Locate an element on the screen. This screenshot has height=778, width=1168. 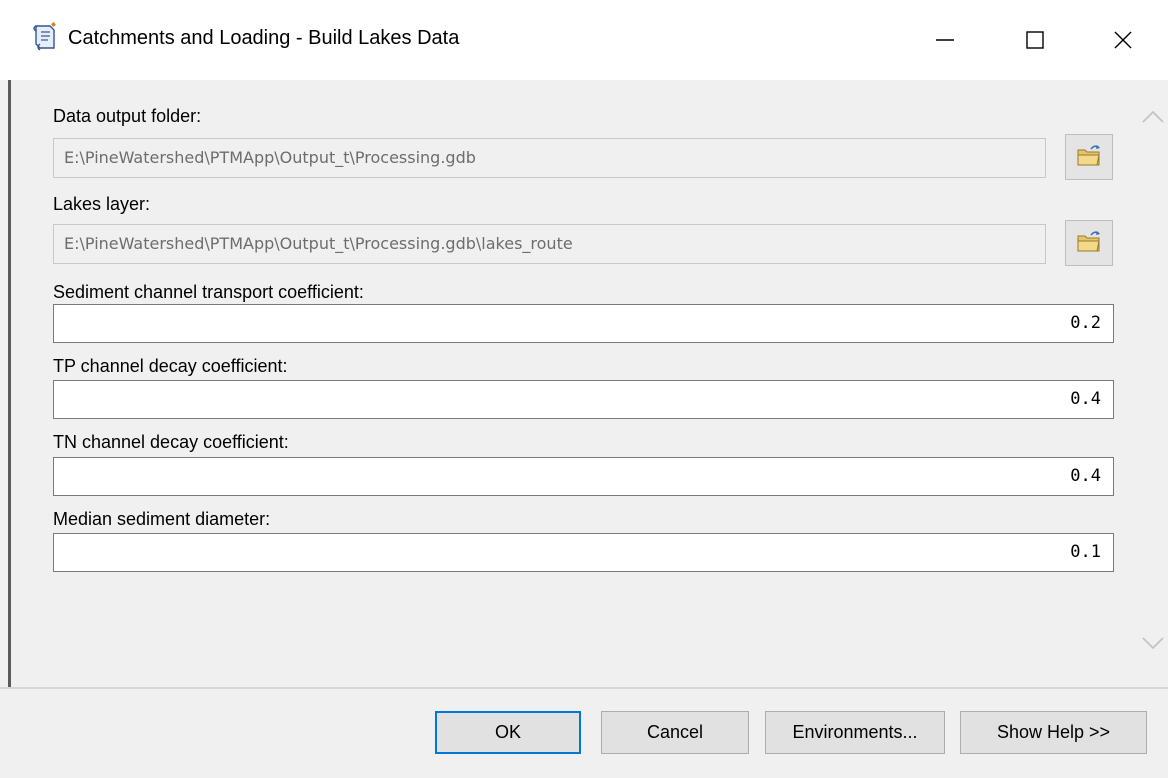
lakes-layer-browse-button is located at coordinates (1089, 243).